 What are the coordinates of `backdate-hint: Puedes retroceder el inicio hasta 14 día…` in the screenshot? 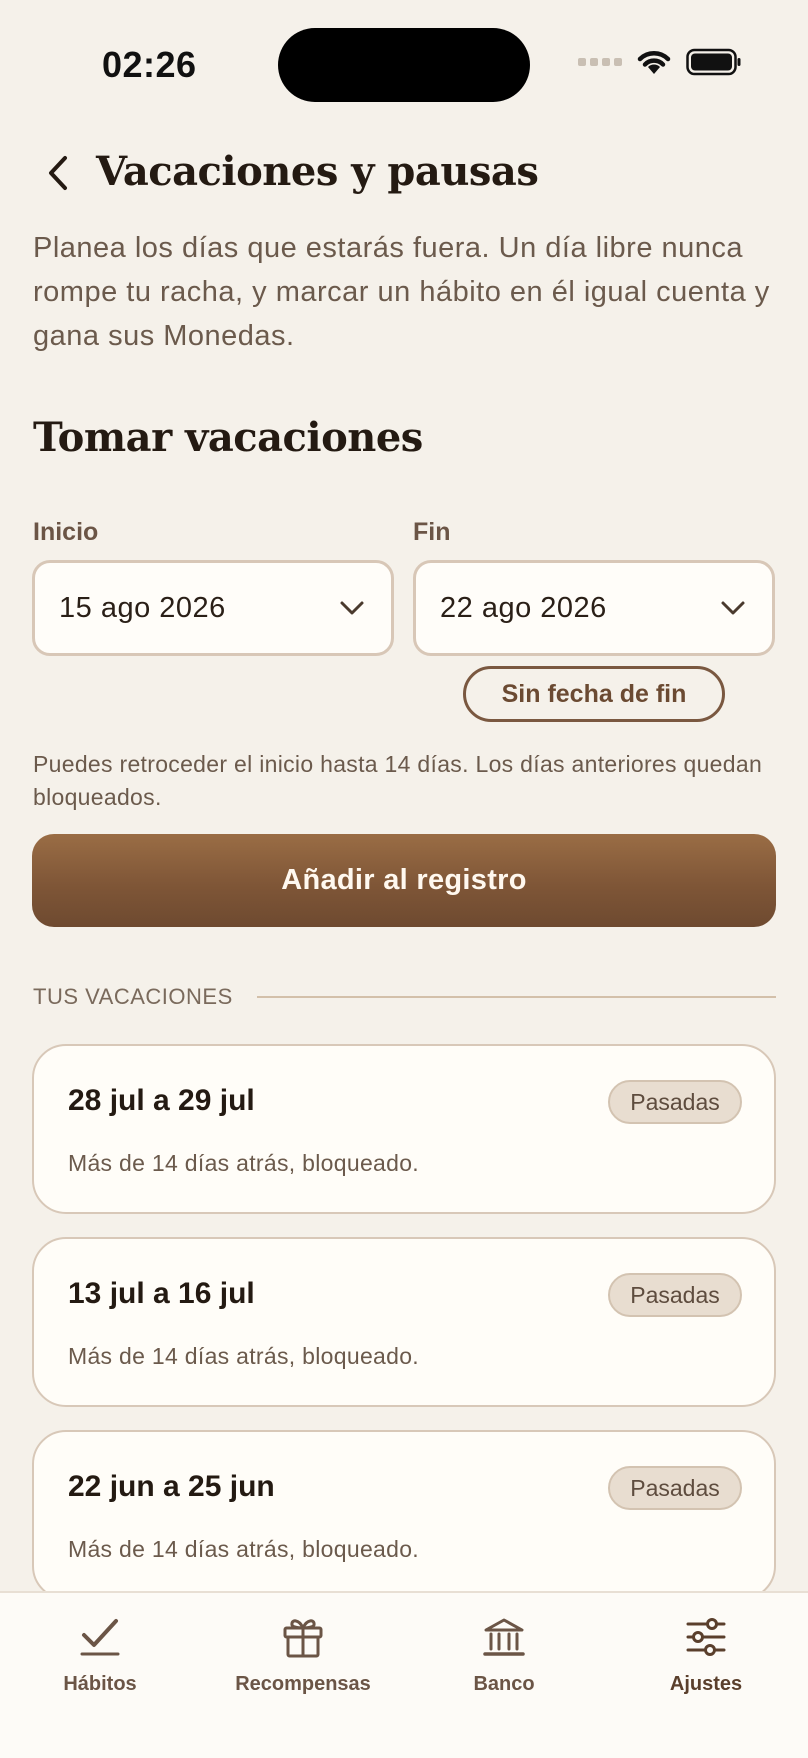 It's located at (398, 780).